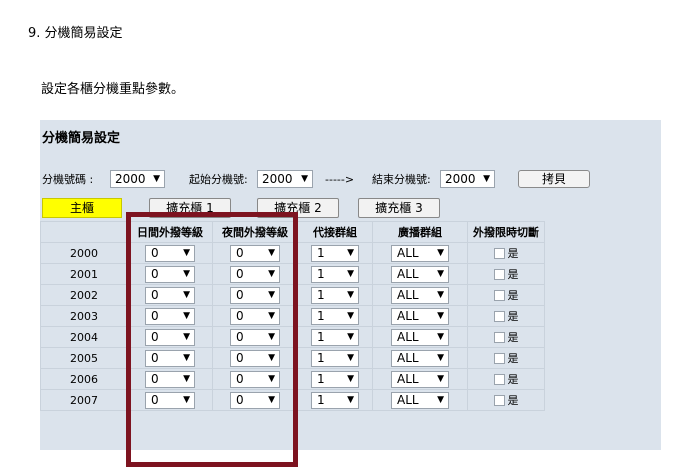 The height and width of the screenshot is (474, 673). I want to click on day-level-cell: 0 ▼, so click(170, 337).